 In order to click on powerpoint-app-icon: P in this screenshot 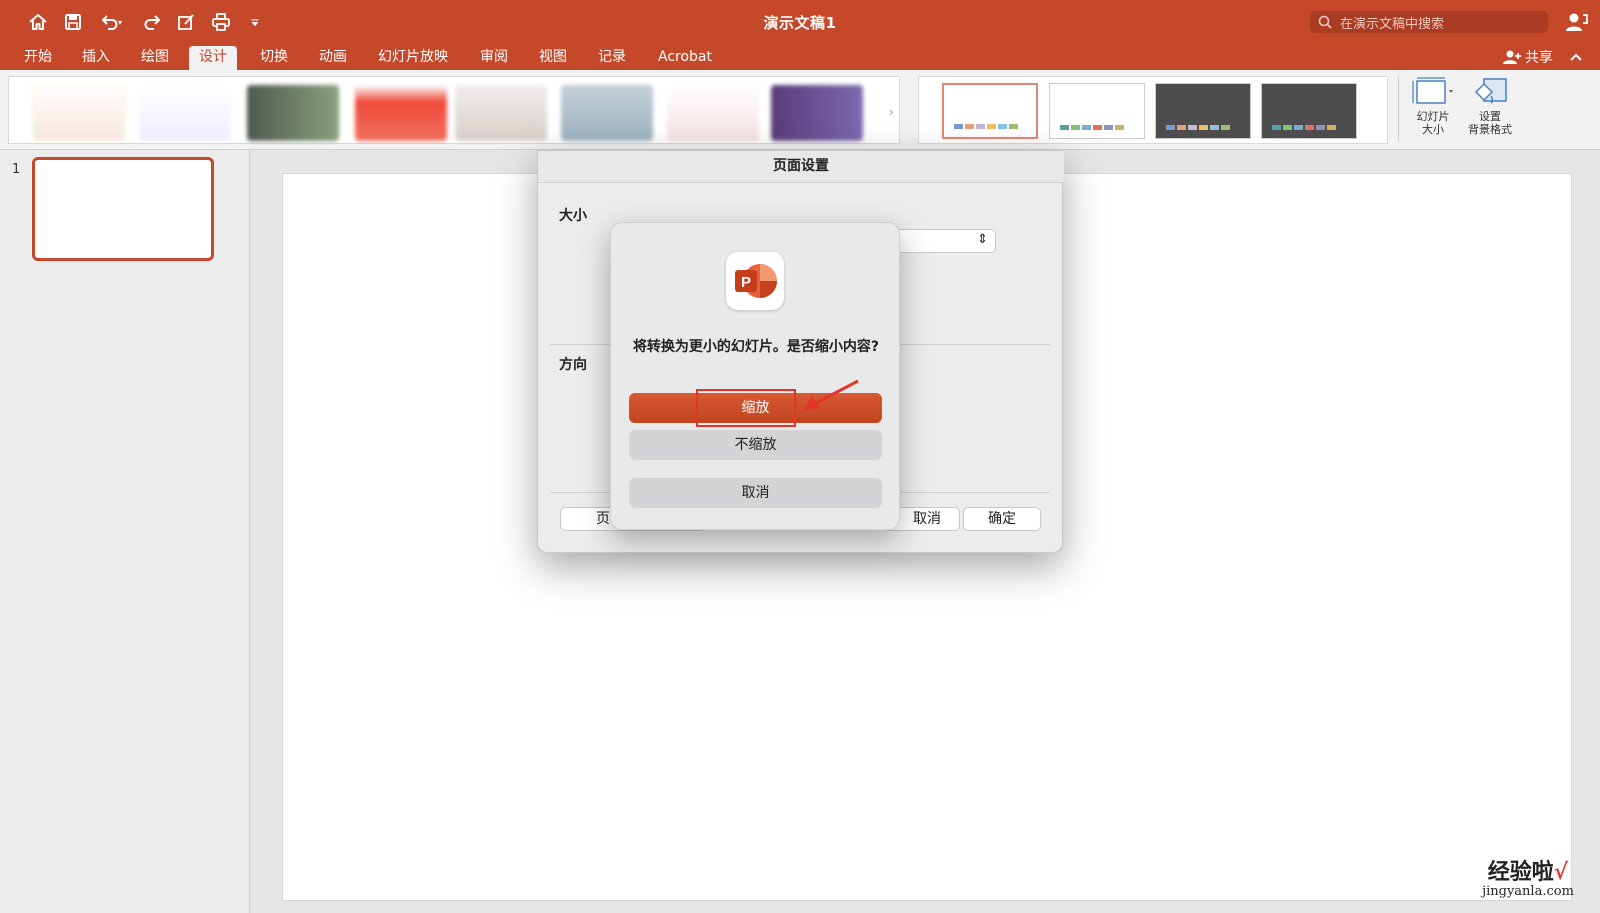, I will do `click(755, 281)`.